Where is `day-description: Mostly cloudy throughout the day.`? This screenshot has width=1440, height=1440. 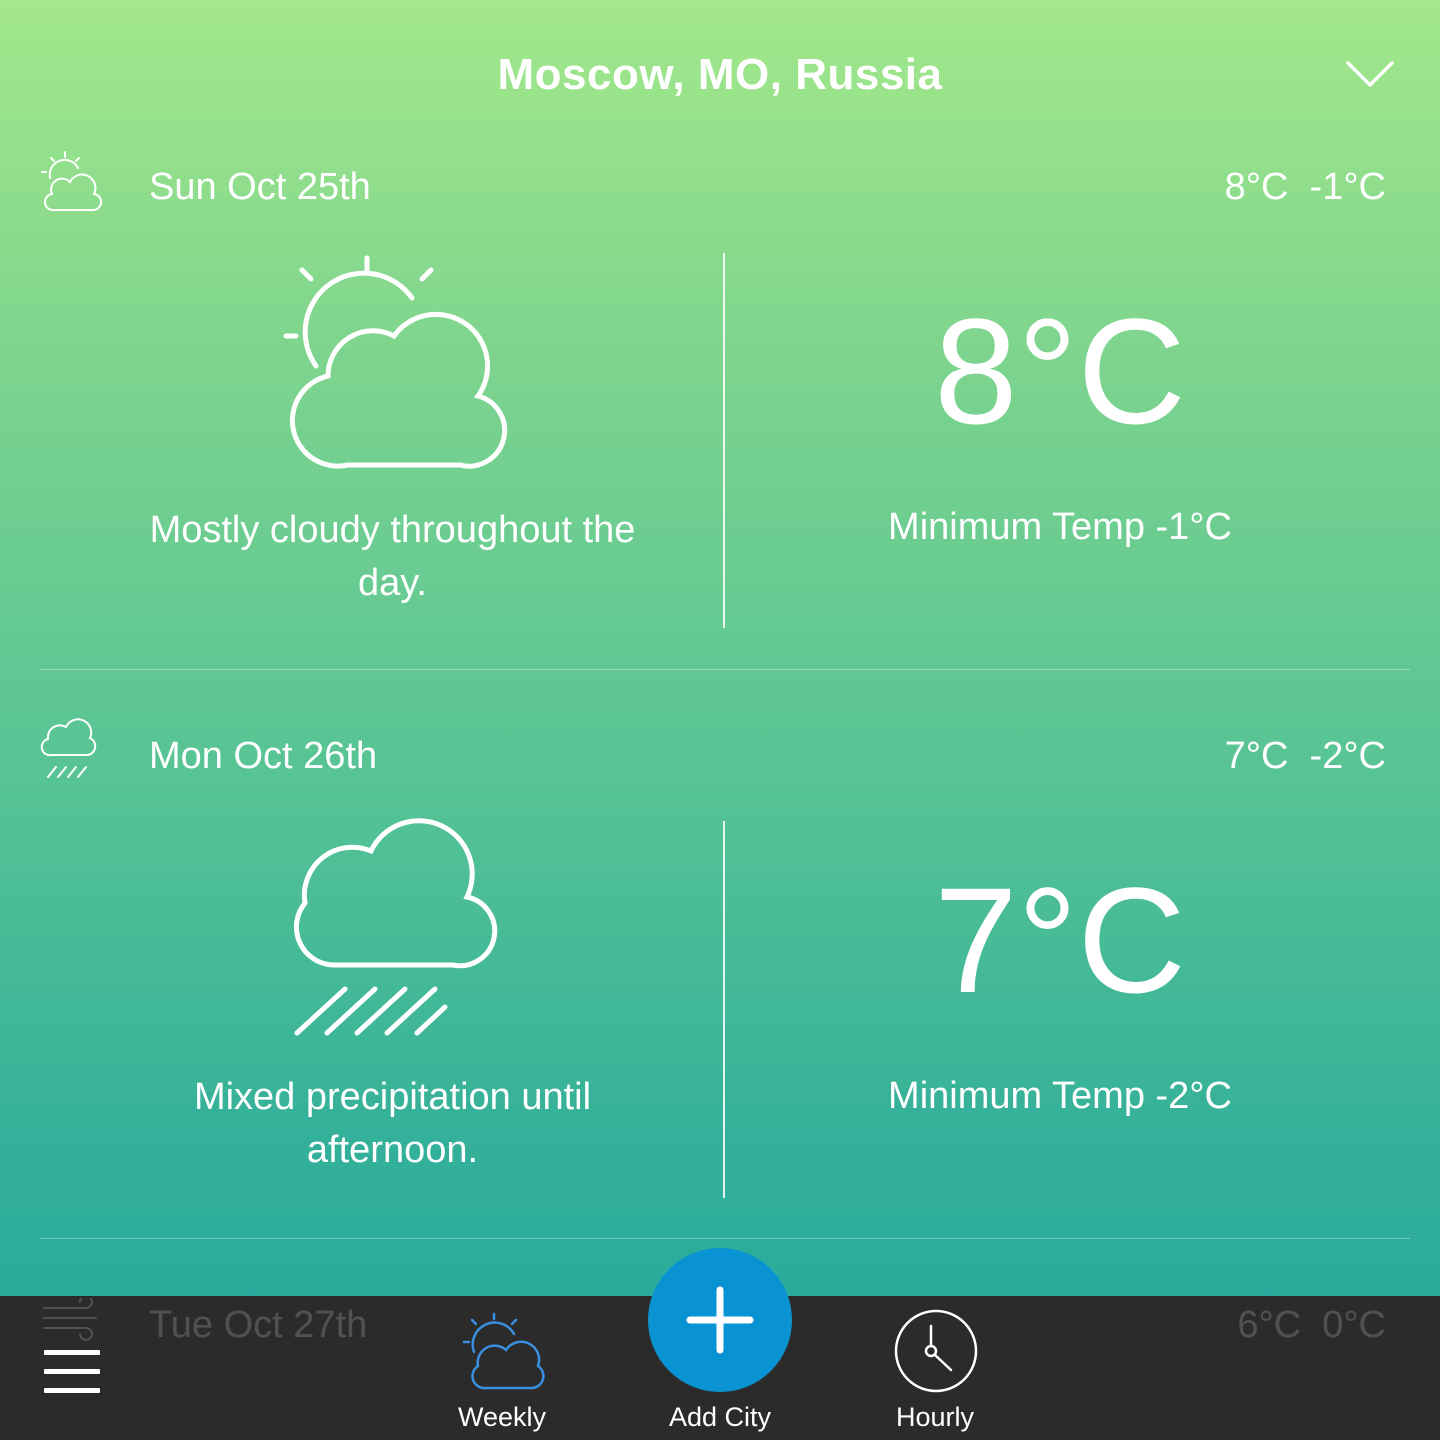
day-description: Mostly cloudy throughout the day. is located at coordinates (392, 556).